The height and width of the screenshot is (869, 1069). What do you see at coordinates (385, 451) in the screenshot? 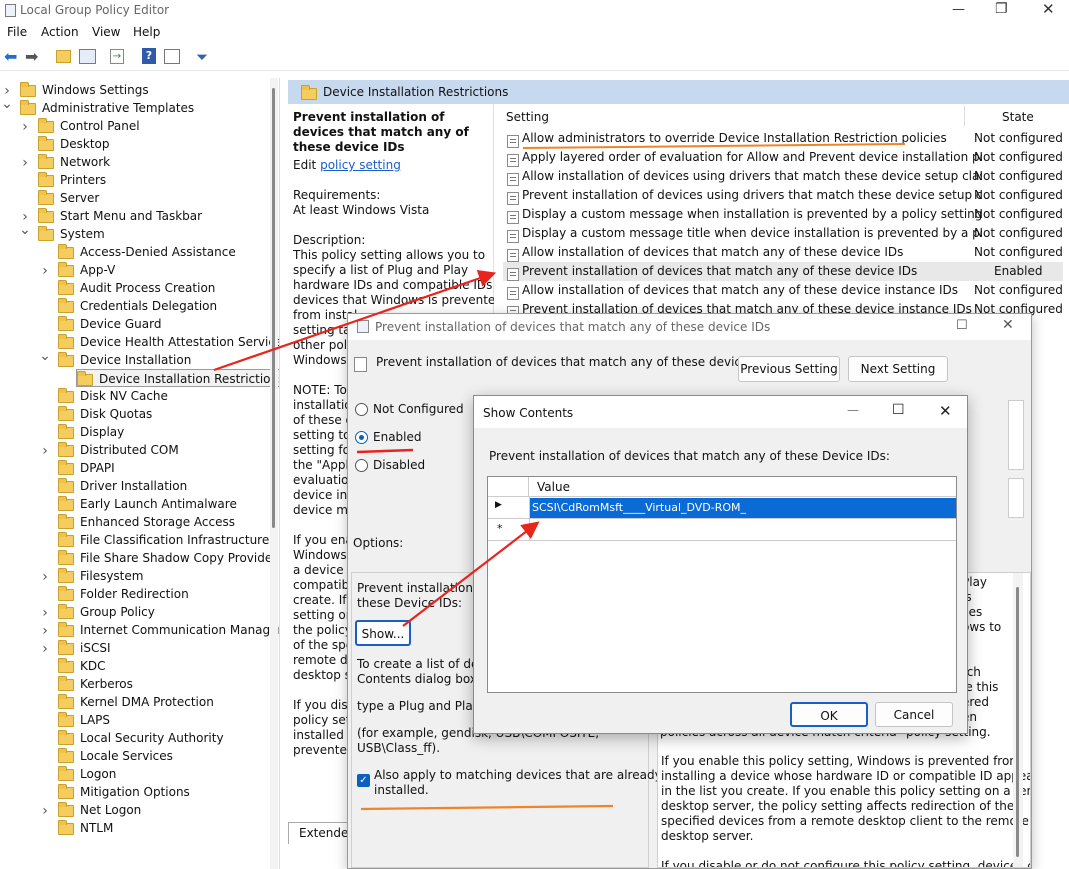
I see `underline-enabled` at bounding box center [385, 451].